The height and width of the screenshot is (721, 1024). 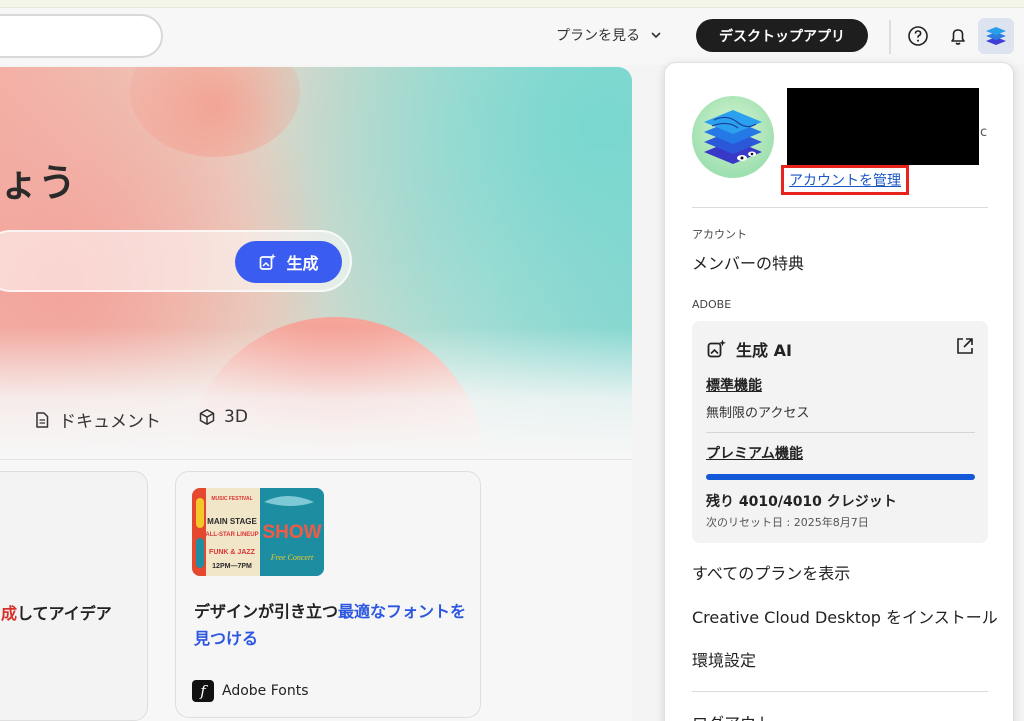 I want to click on poster-line2: MAIN STAGE, so click(x=232, y=521).